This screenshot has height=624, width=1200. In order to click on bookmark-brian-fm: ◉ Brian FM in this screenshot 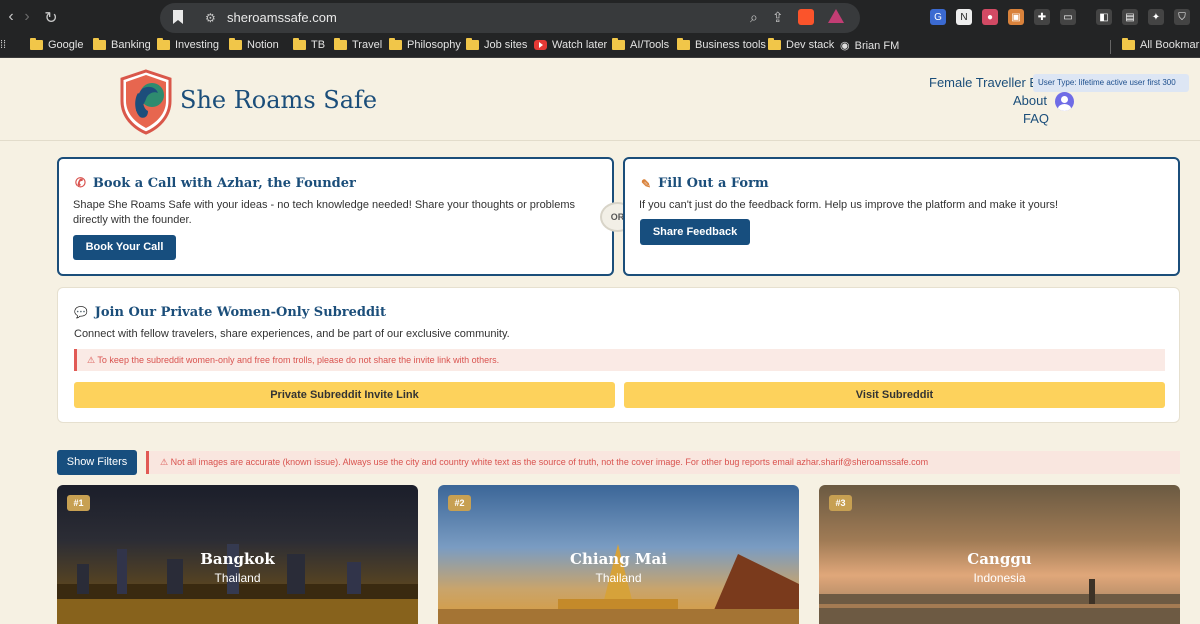, I will do `click(869, 46)`.